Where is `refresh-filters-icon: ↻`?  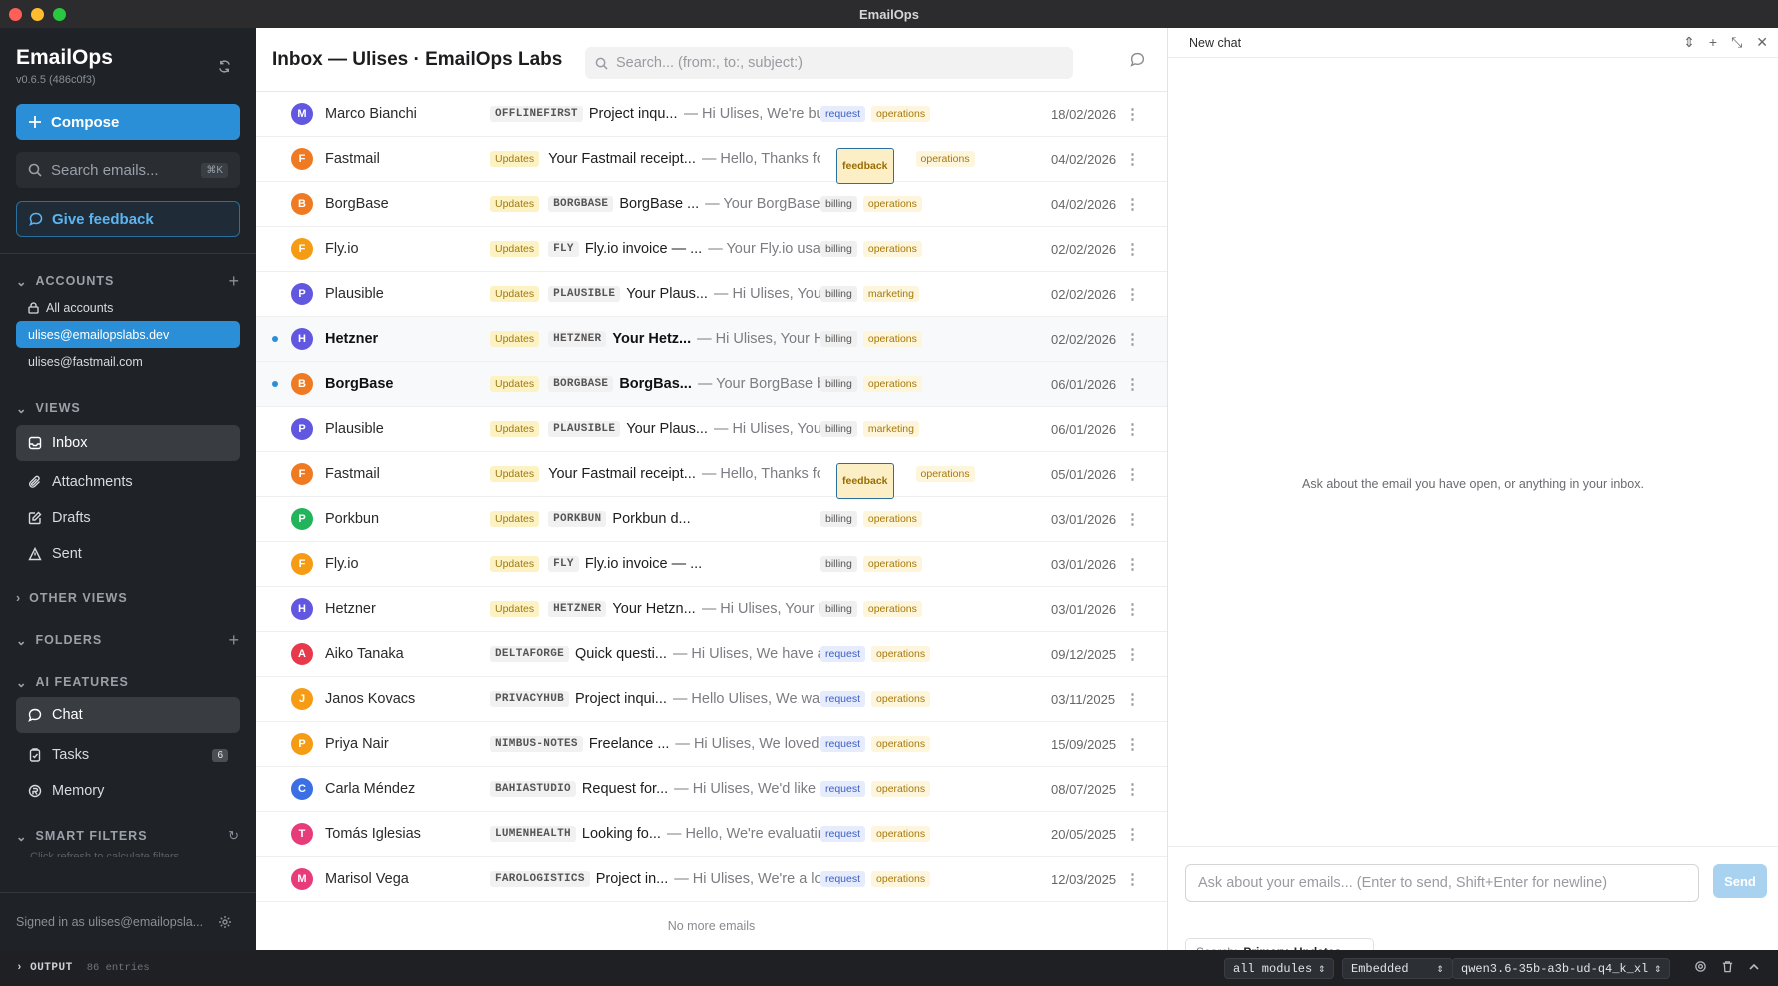 refresh-filters-icon: ↻ is located at coordinates (234, 836).